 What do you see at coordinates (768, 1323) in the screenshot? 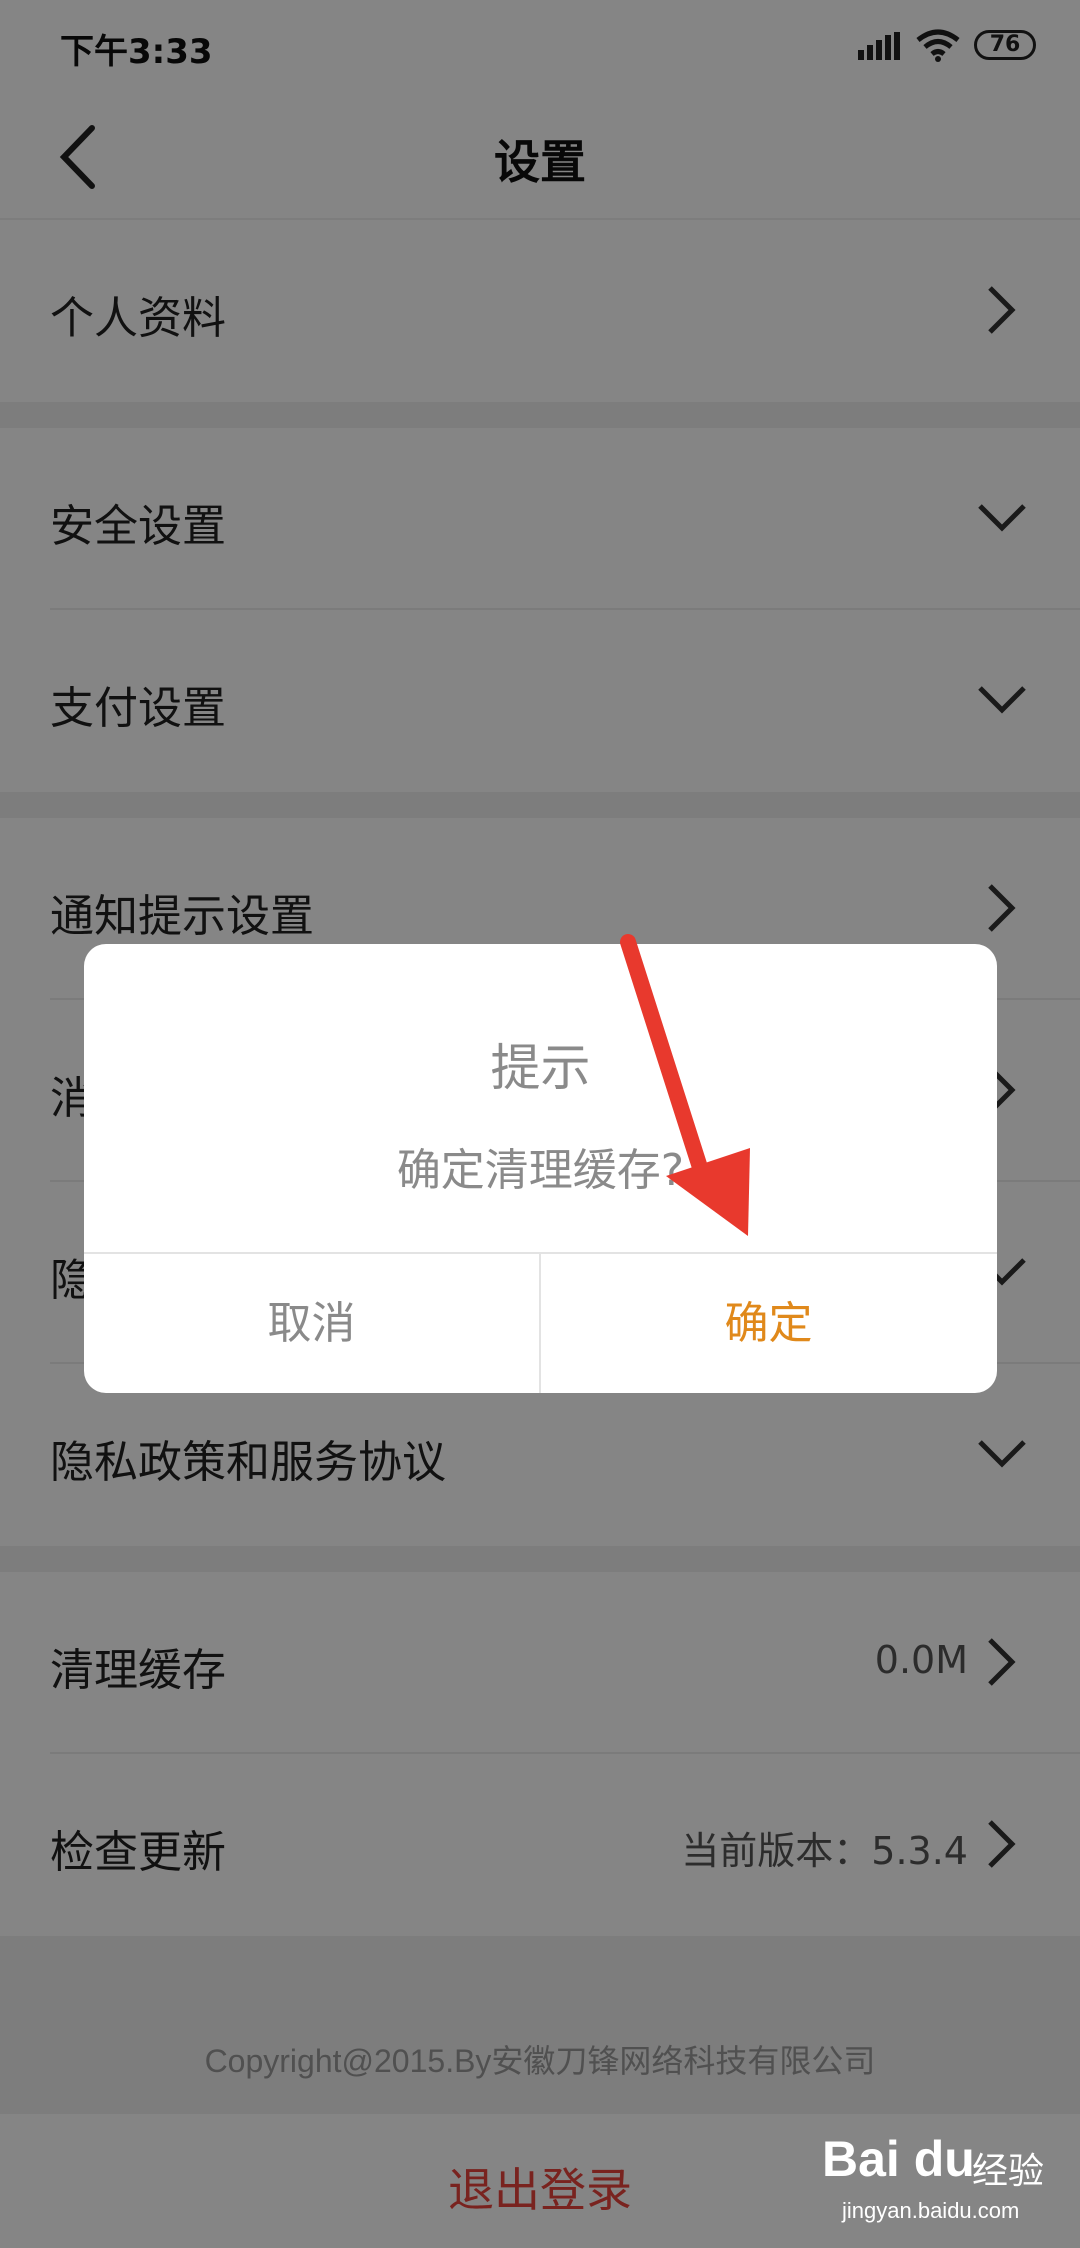
I see `confirm-button: 确定` at bounding box center [768, 1323].